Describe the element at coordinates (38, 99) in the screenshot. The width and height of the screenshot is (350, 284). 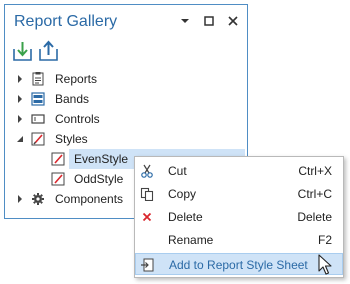
I see `bands-icon` at that location.